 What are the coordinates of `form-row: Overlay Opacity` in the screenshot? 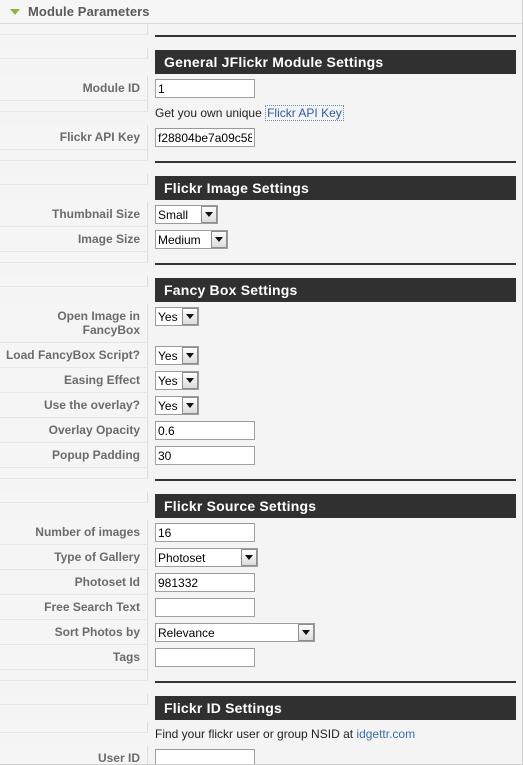 It's located at (261, 430).